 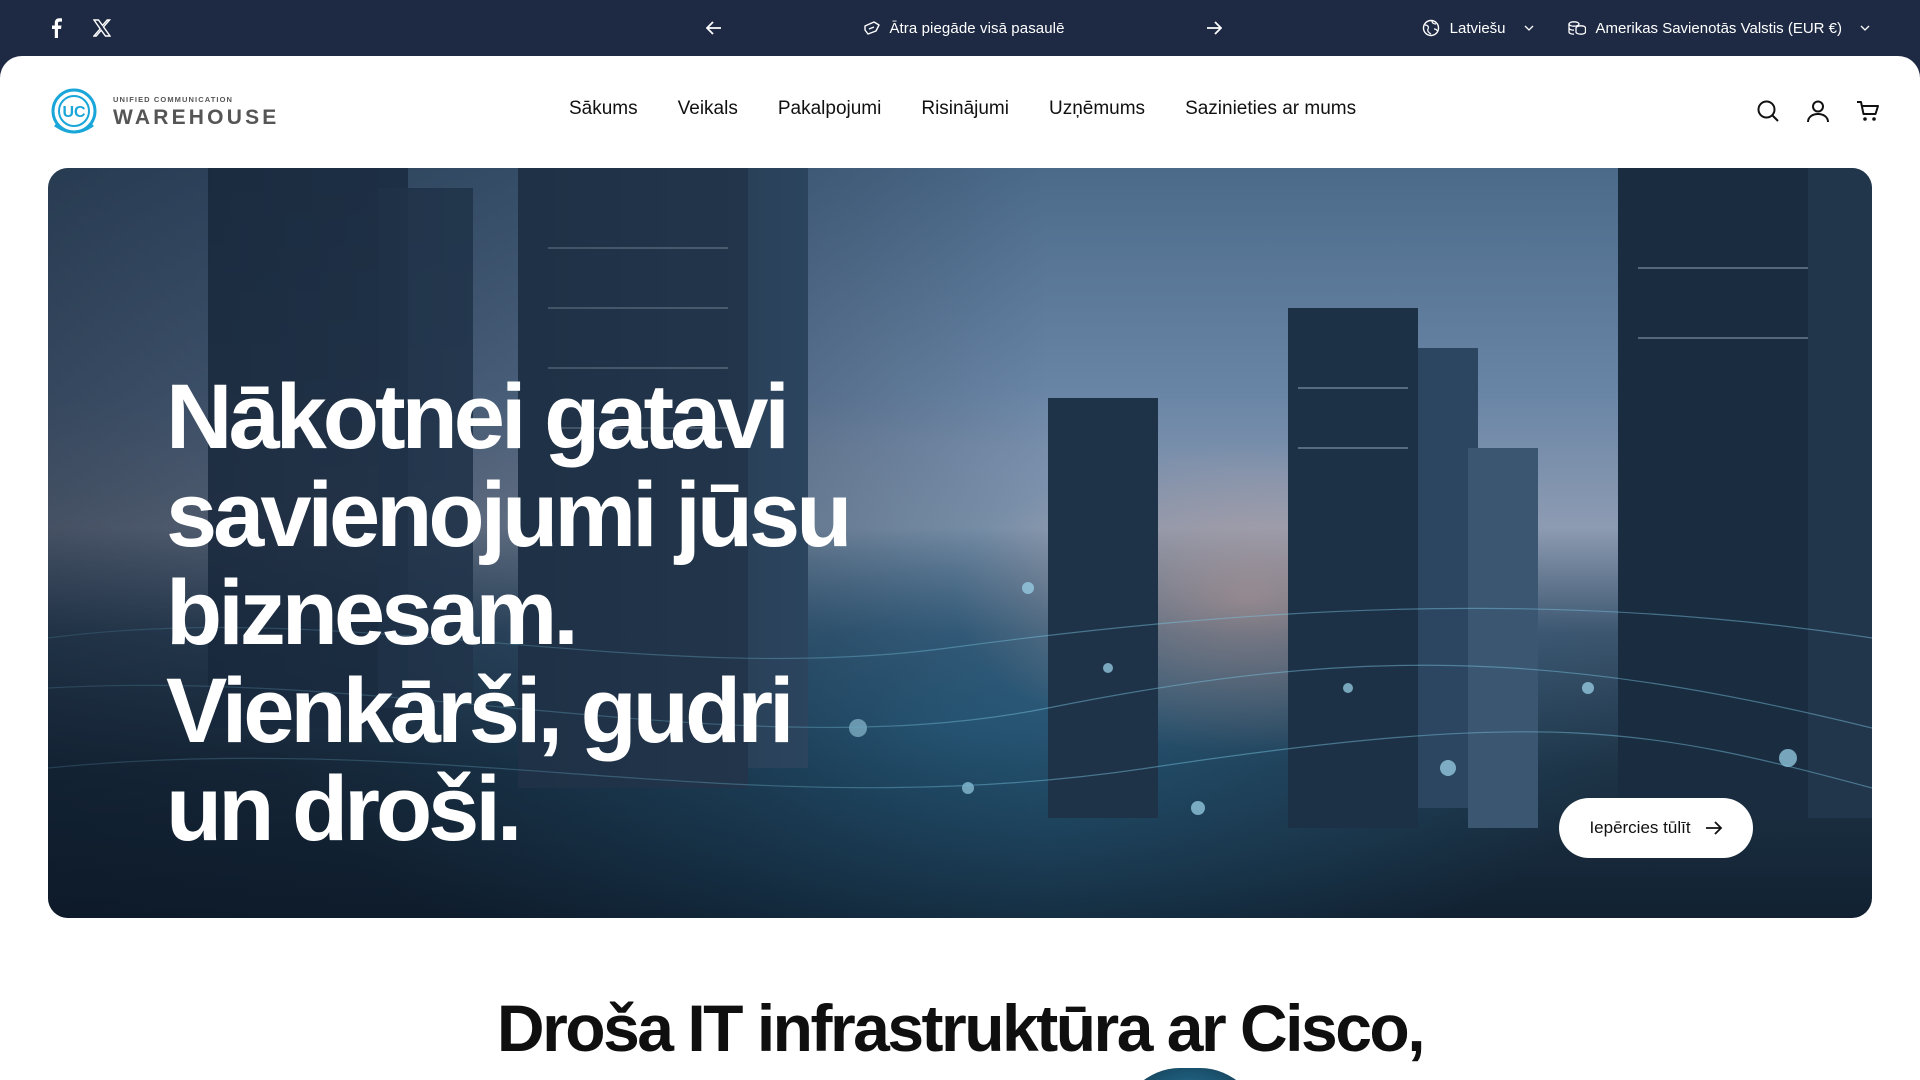 I want to click on logo-brand: WAREHOUSE, so click(x=196, y=118).